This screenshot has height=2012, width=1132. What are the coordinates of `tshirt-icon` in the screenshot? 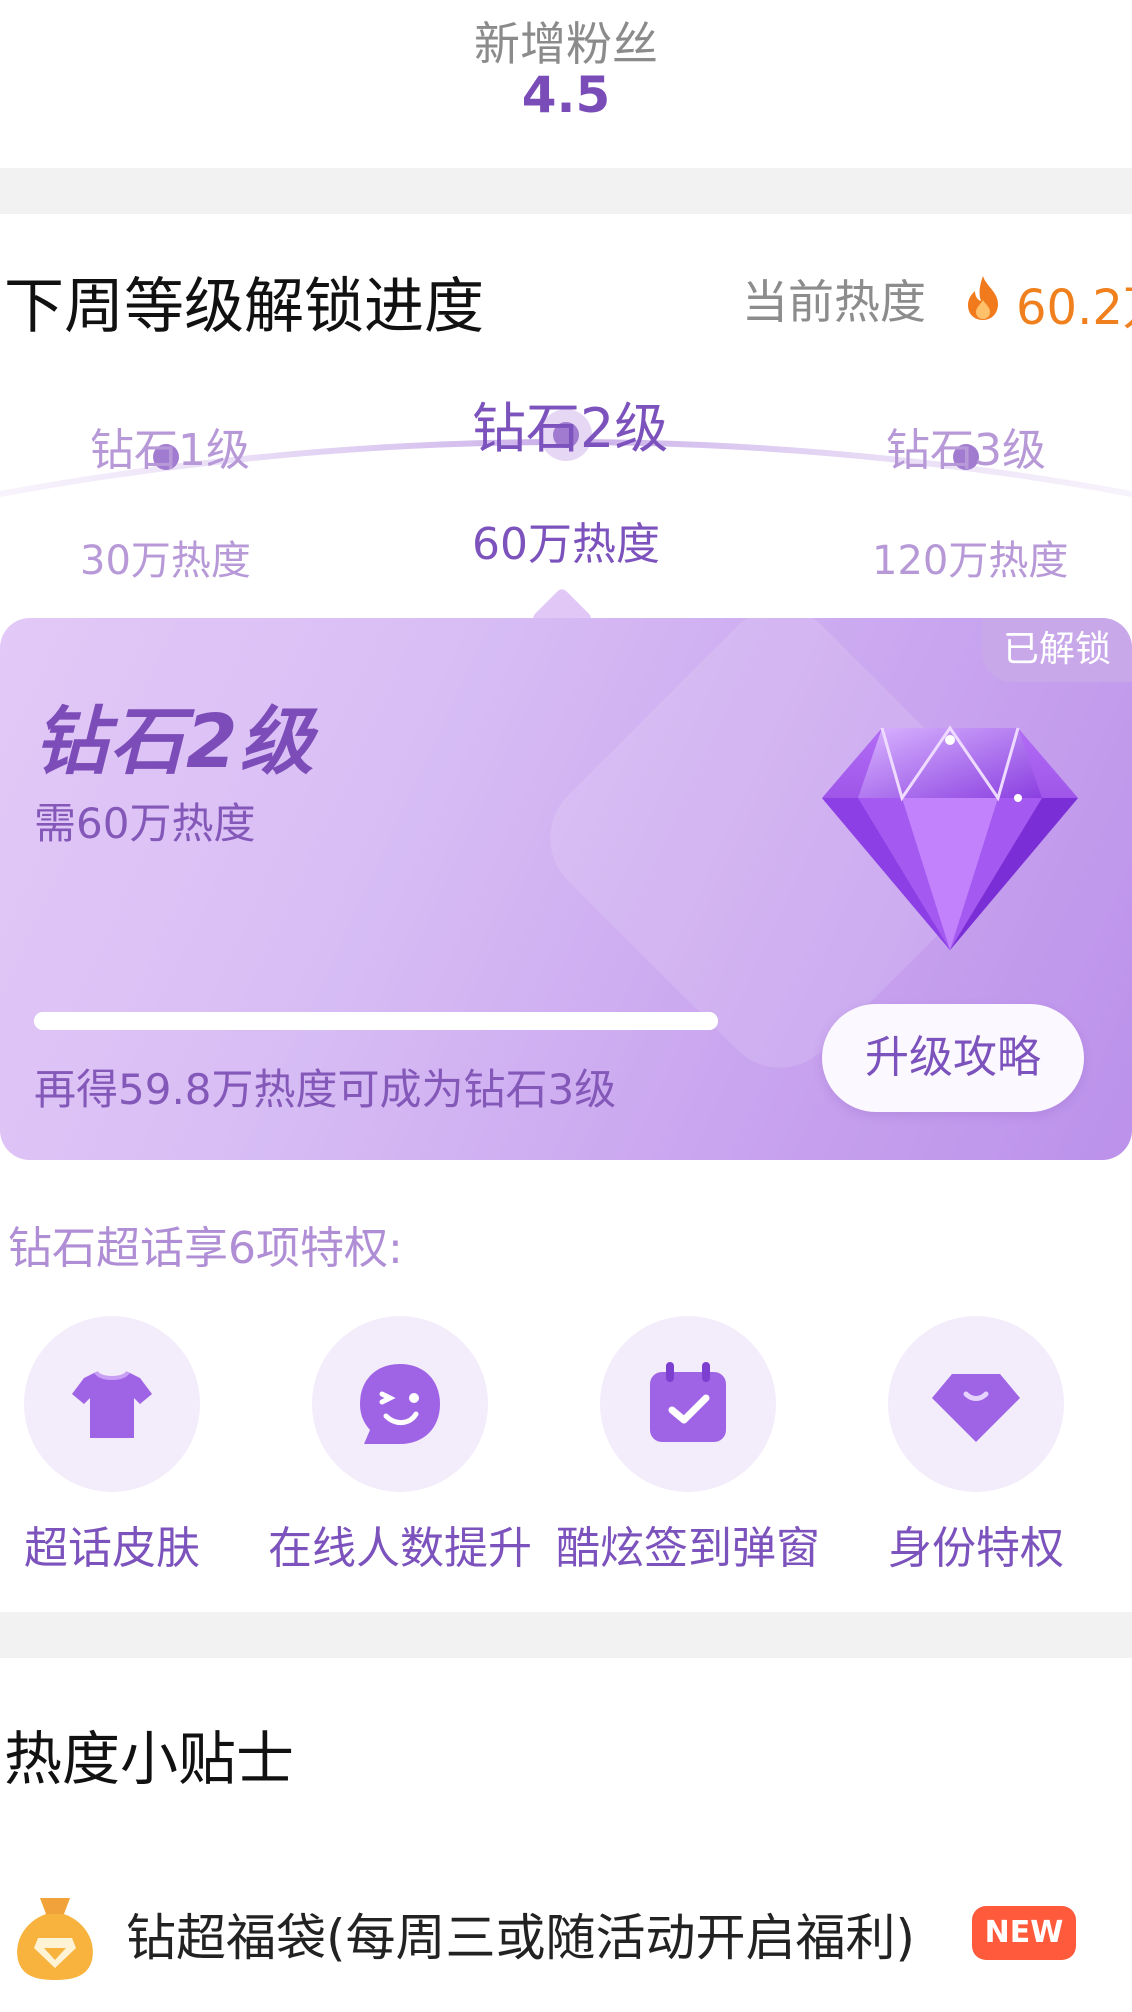 It's located at (112, 1404).